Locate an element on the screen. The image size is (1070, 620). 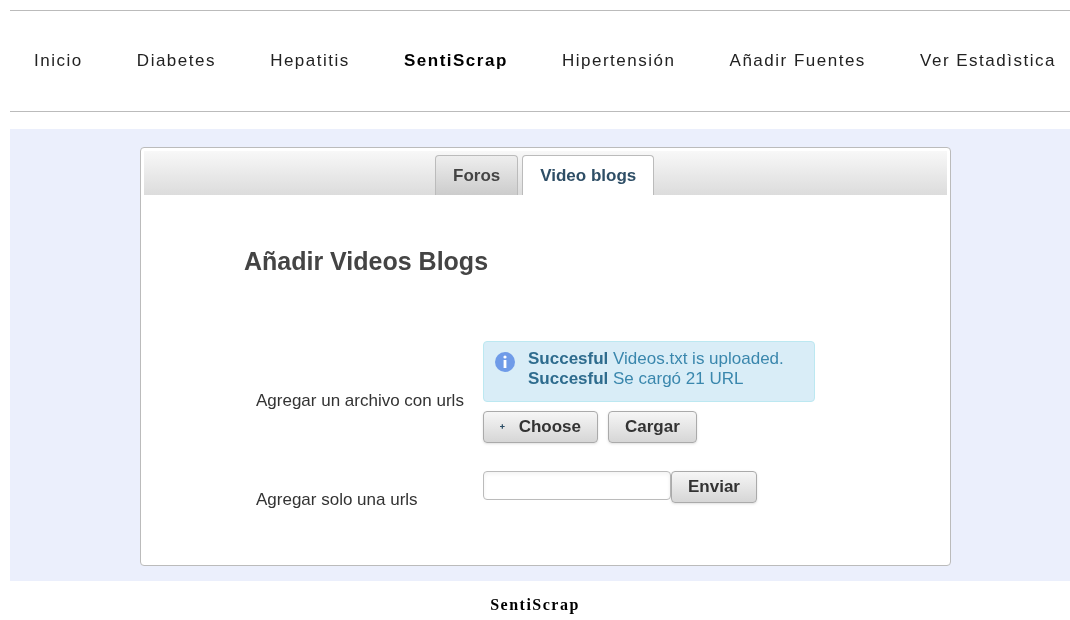
nav-link: Hipertensión is located at coordinates (618, 61).